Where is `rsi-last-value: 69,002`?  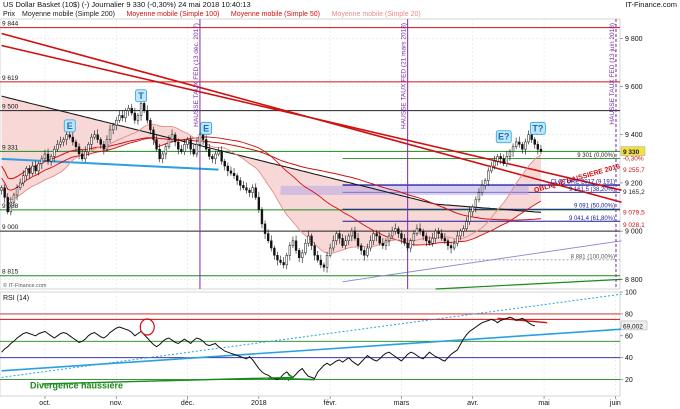
rsi-last-value: 69,002 is located at coordinates (633, 326).